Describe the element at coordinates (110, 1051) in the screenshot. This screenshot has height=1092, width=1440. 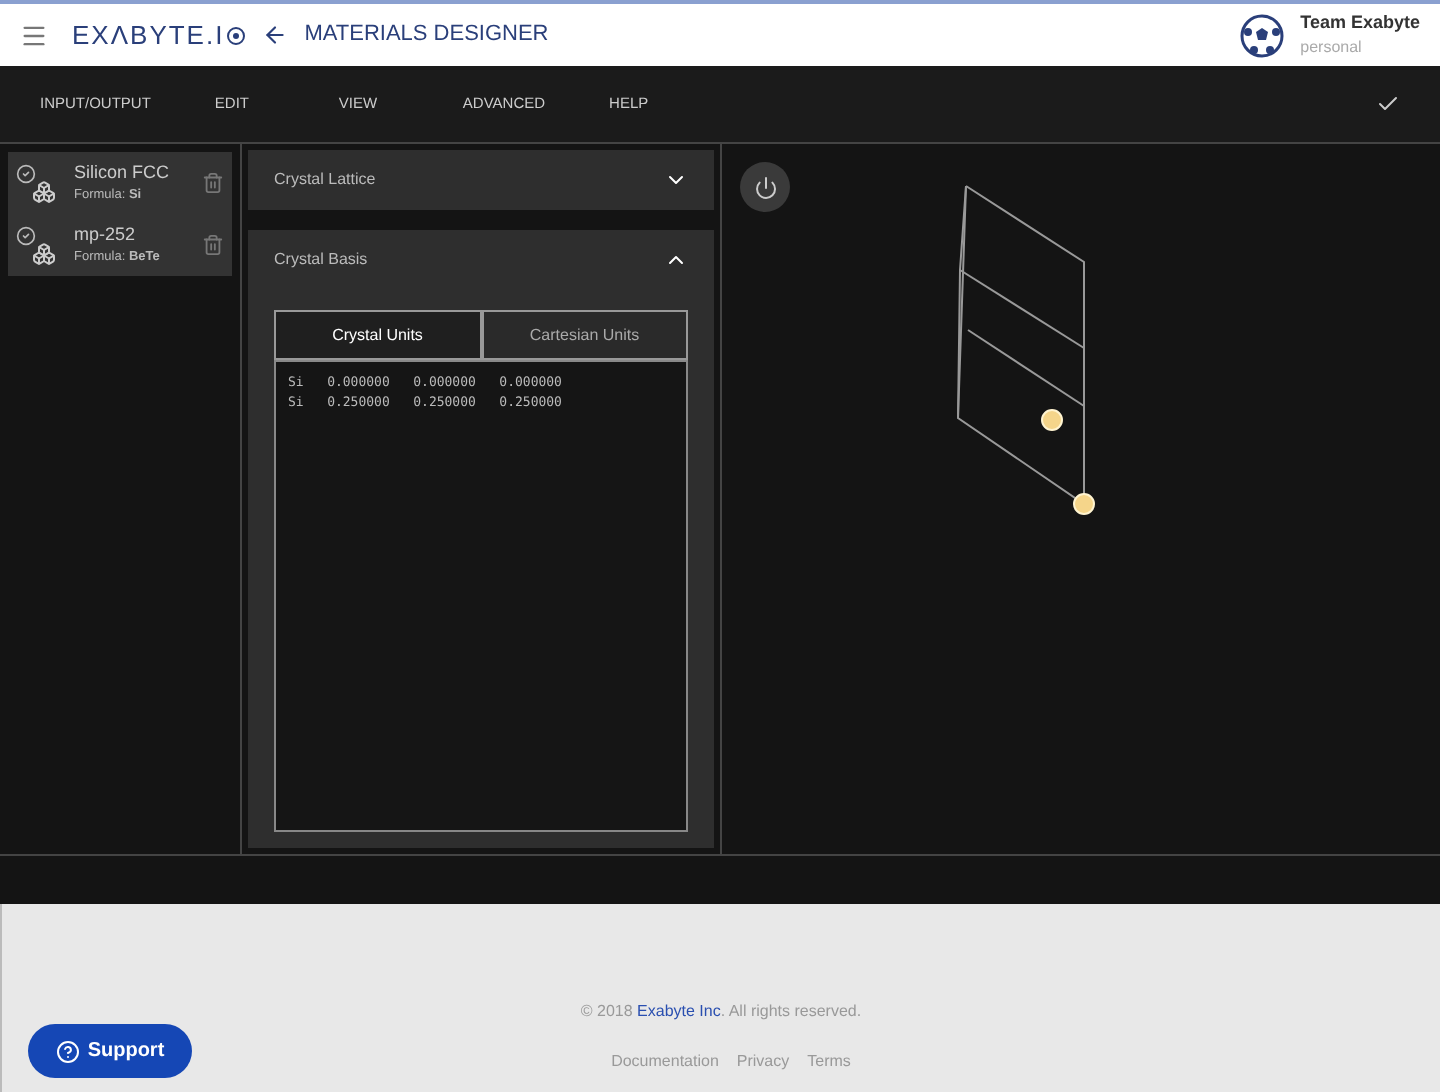
I see `support-button: Support` at that location.